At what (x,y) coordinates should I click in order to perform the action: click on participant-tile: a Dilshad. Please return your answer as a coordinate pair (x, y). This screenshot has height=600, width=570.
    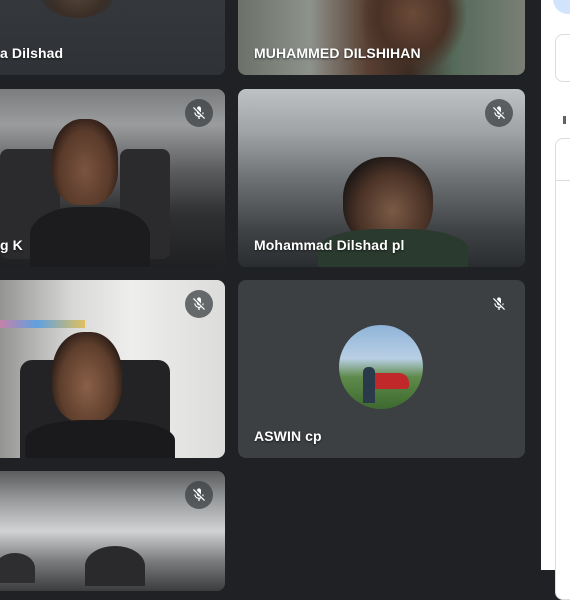
    Looking at the image, I should click on (112, 37).